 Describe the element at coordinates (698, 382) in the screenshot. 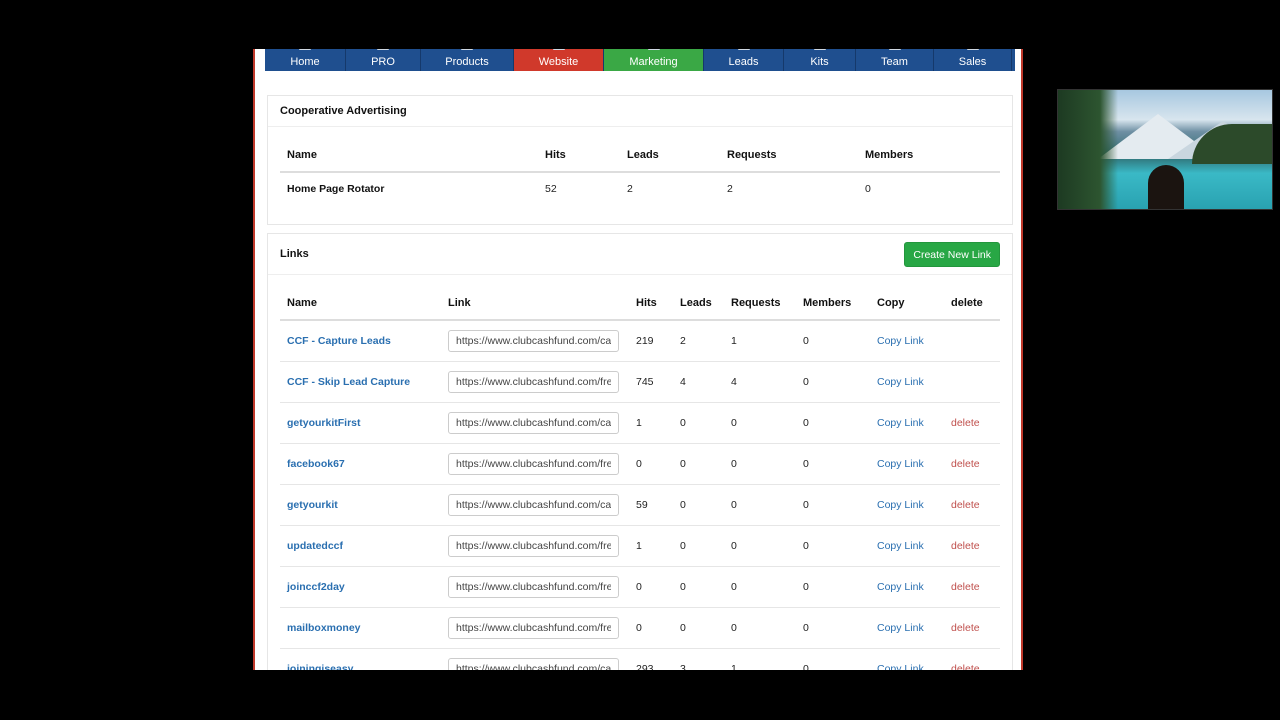

I see `link-leads: 4` at that location.